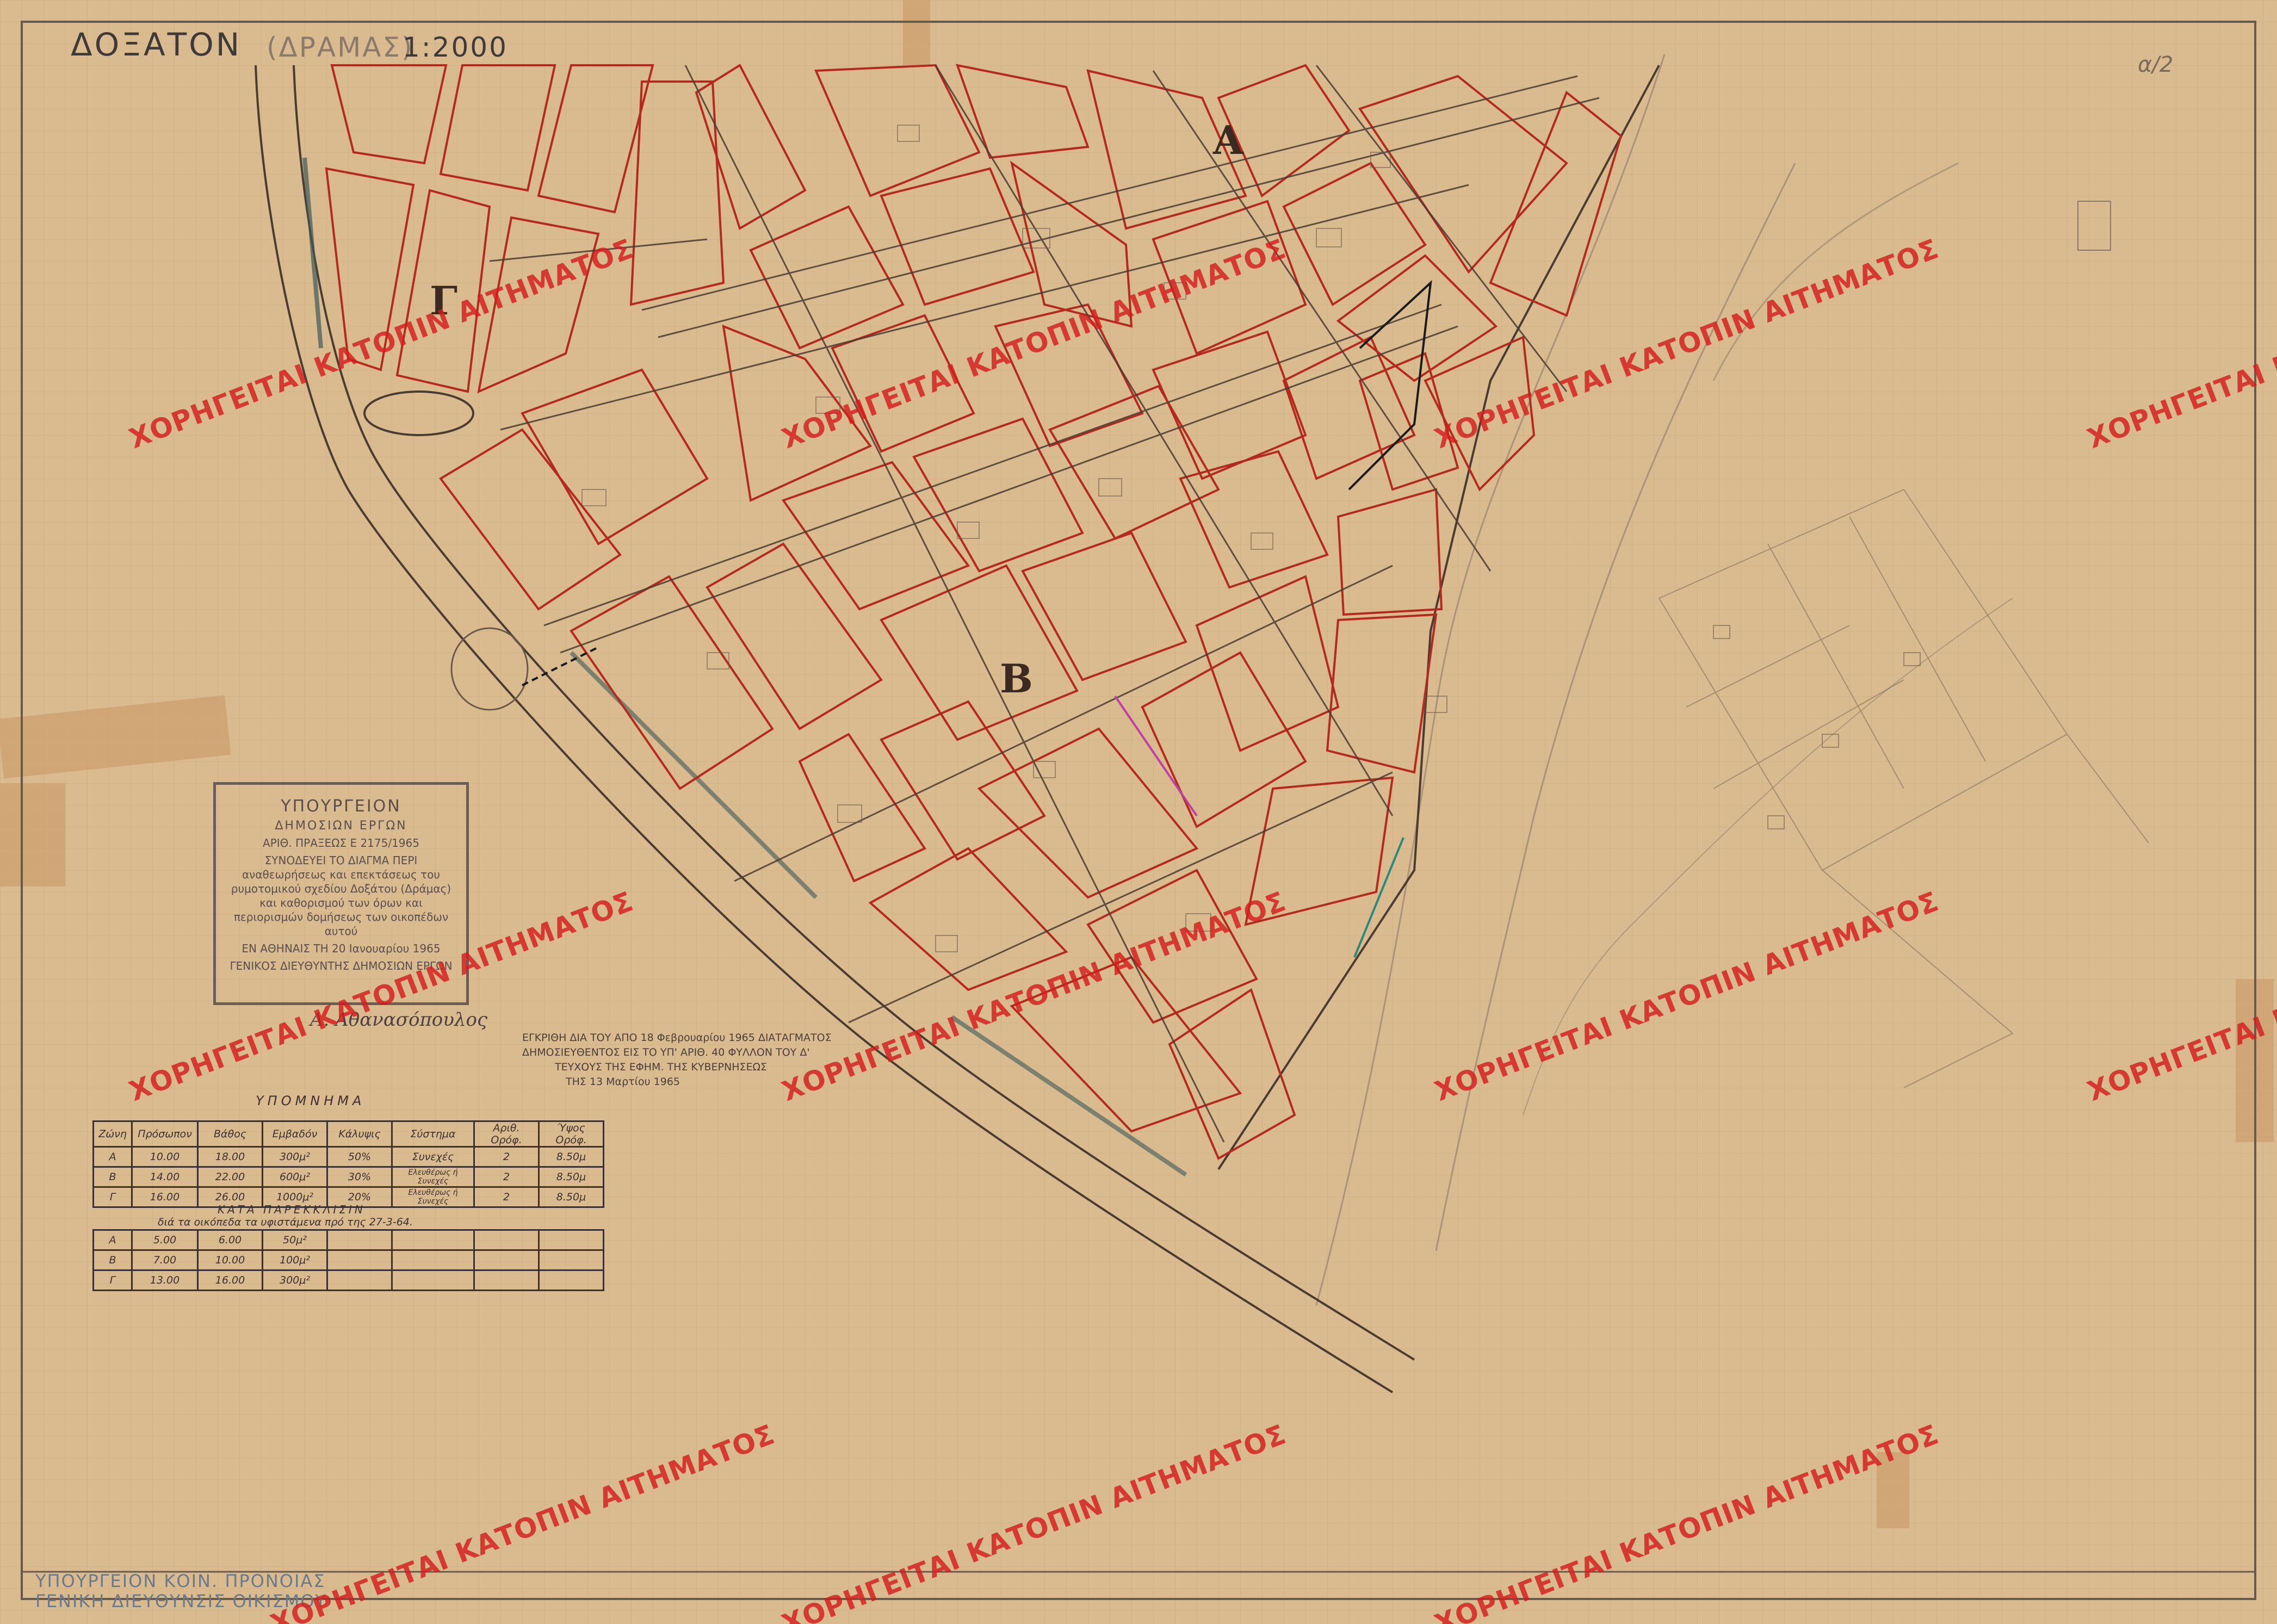  Describe the element at coordinates (1903, 788) in the screenshot. I see `east-settlement` at that location.